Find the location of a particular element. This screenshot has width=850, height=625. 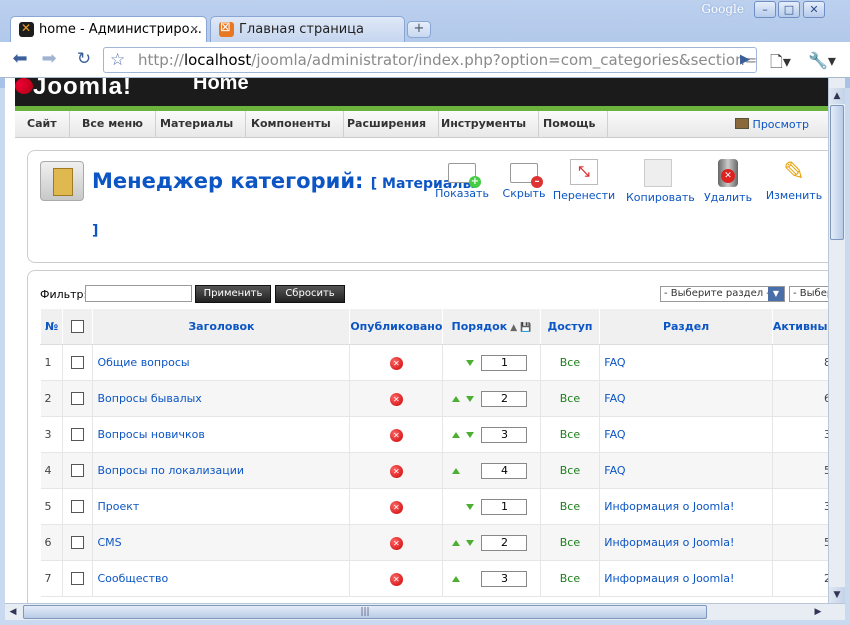

col-title: Заголовок is located at coordinates (221, 326).